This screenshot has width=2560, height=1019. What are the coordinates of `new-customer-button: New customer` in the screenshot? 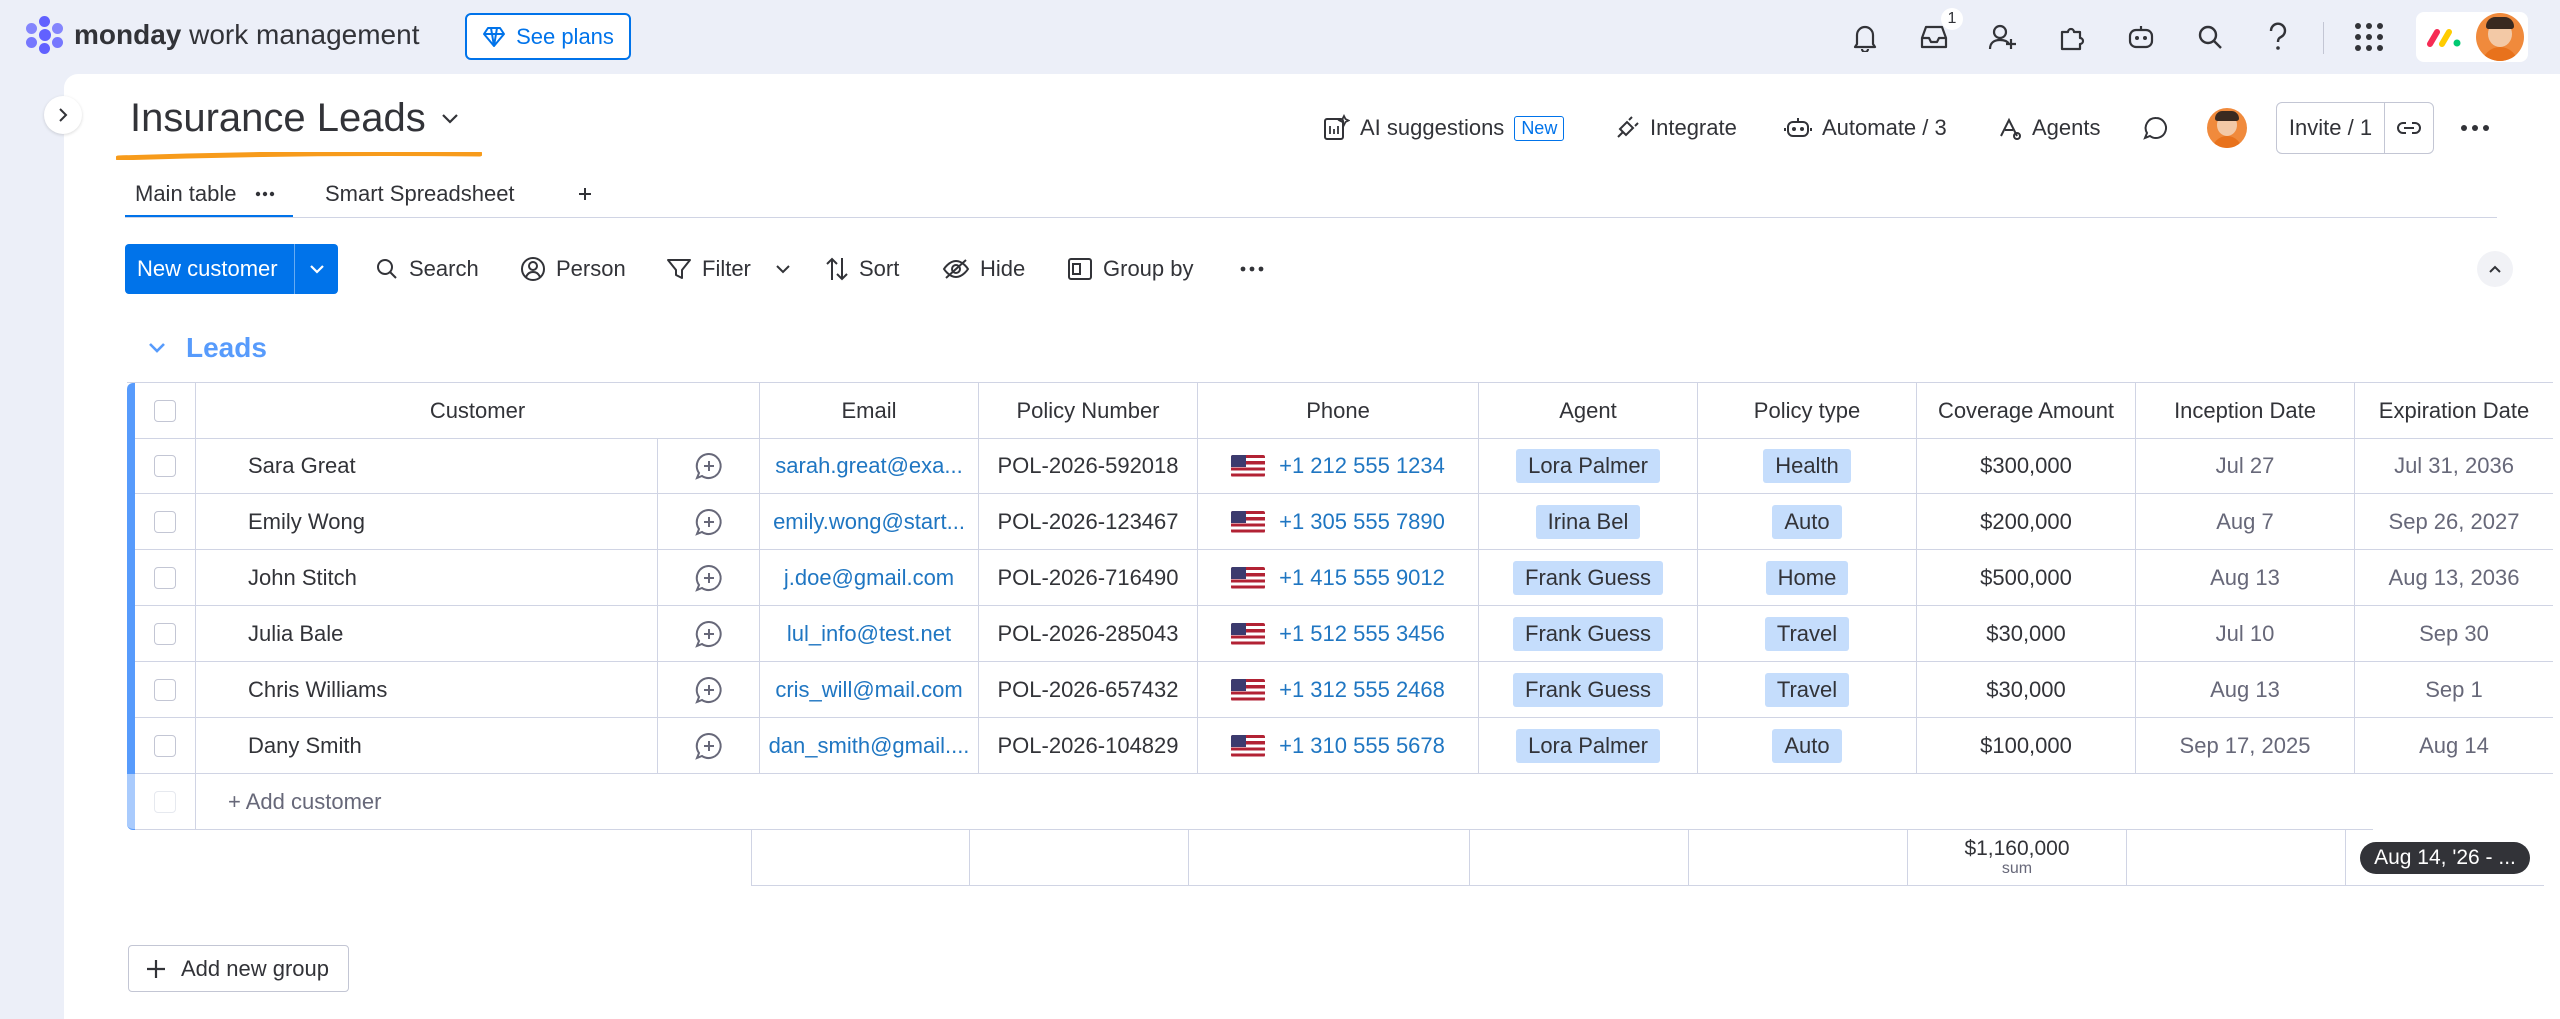 It's located at (231, 269).